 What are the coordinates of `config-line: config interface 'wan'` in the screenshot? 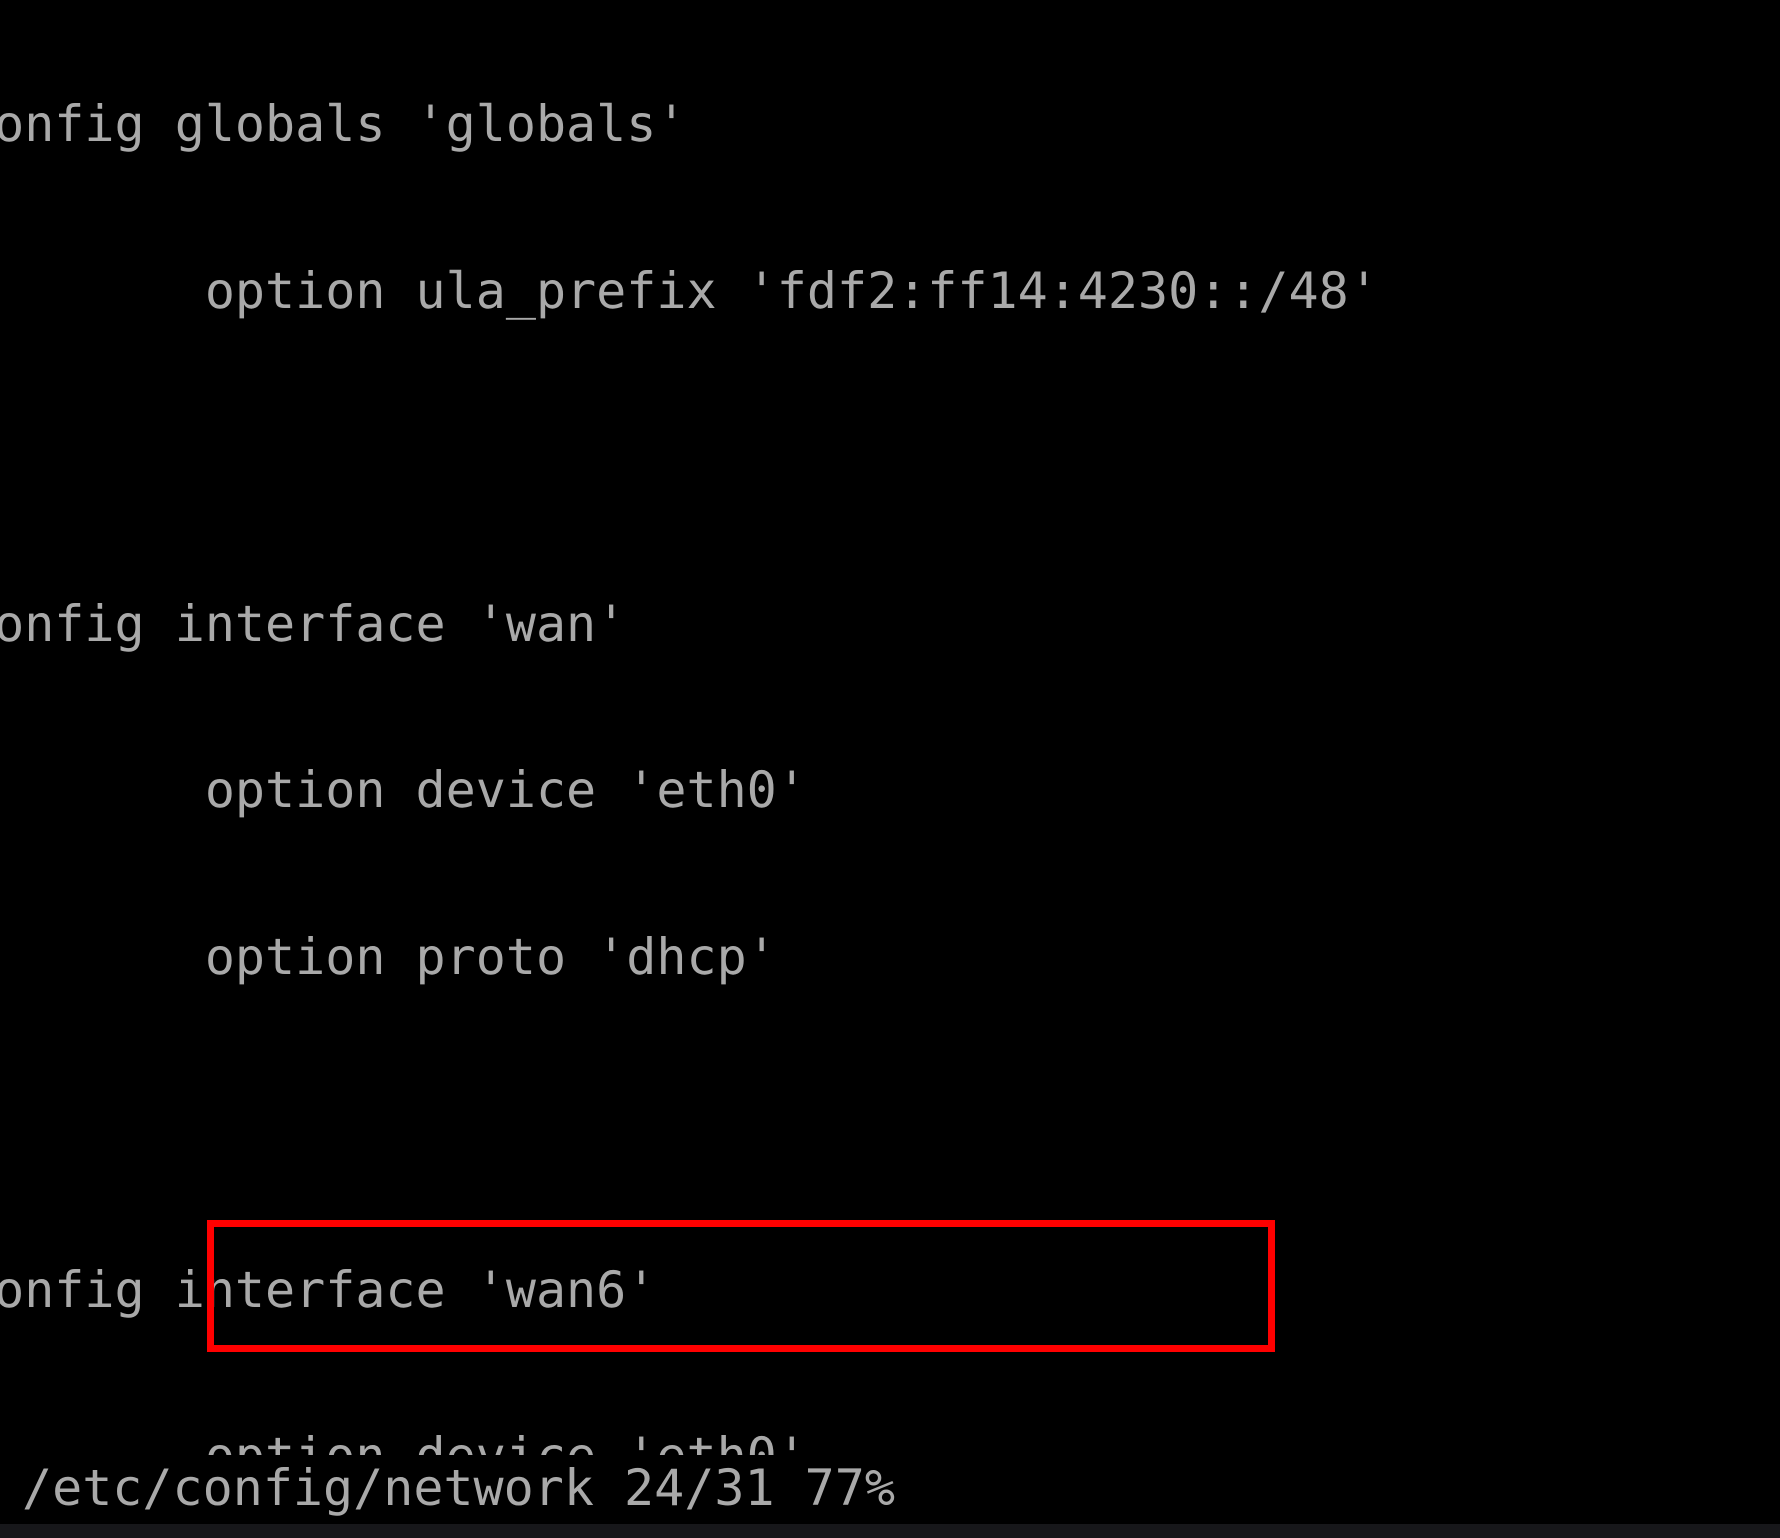 It's located at (313, 623).